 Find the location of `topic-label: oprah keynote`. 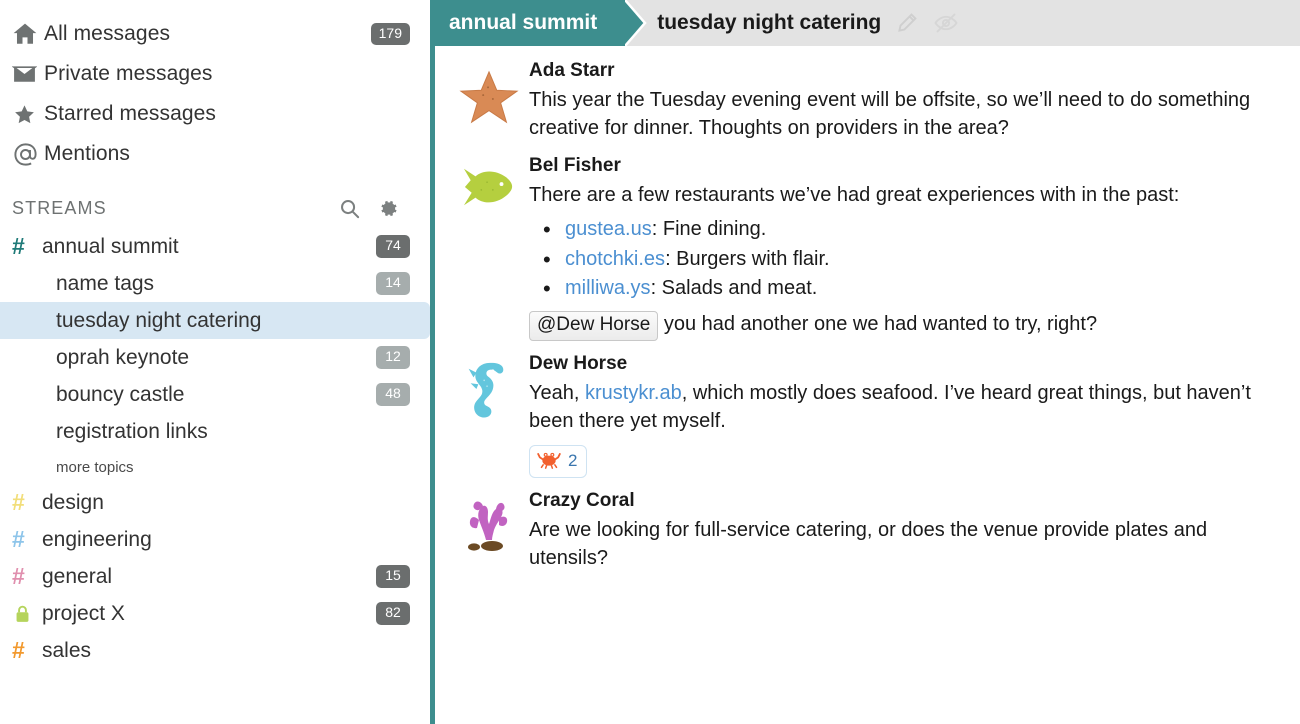

topic-label: oprah keynote is located at coordinates (123, 357).